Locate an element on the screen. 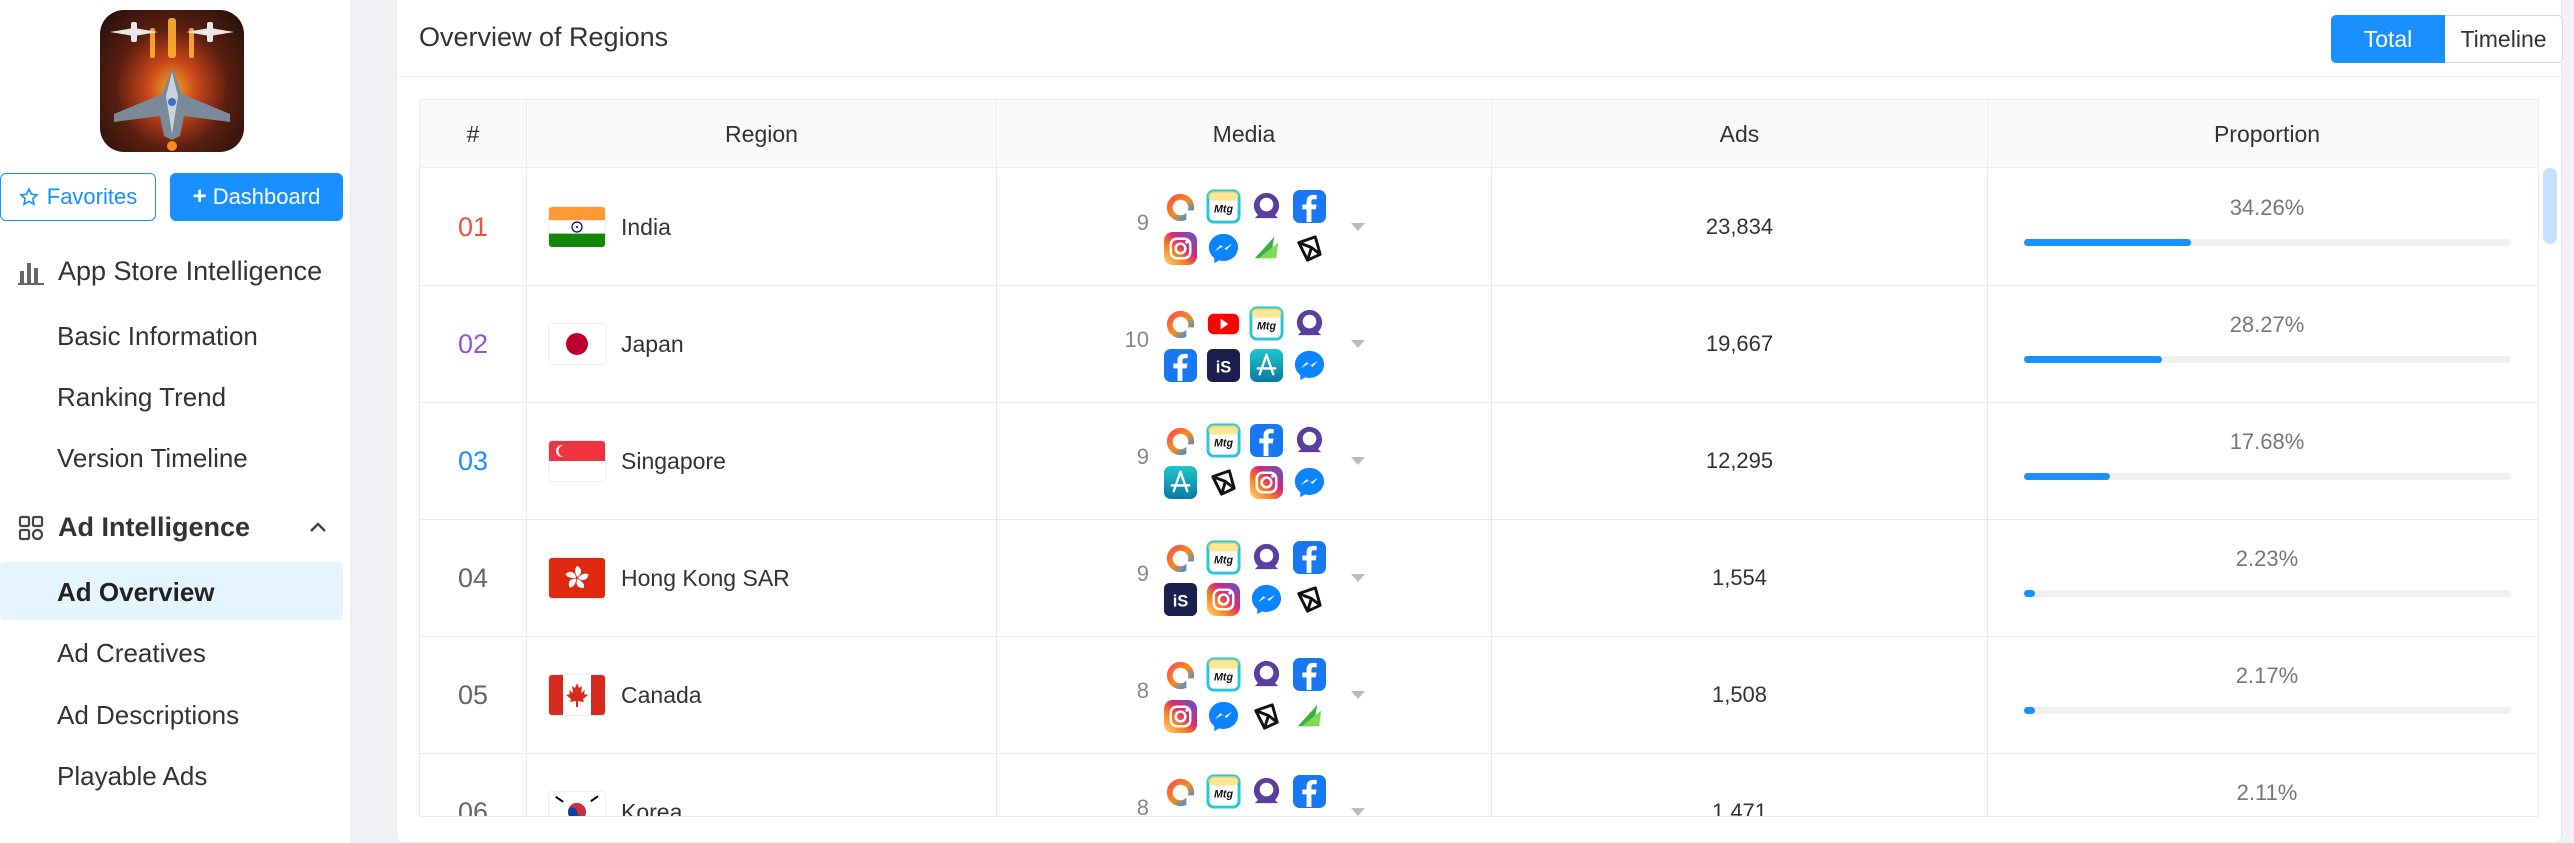 The image size is (2574, 843). table-row: 06 Korea 8 Mtg iS 1,471 2.11% is located at coordinates (1479, 785).